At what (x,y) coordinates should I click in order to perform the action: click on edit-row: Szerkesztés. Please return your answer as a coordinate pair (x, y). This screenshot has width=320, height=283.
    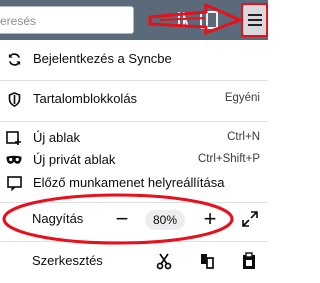
    Looking at the image, I should click on (134, 261).